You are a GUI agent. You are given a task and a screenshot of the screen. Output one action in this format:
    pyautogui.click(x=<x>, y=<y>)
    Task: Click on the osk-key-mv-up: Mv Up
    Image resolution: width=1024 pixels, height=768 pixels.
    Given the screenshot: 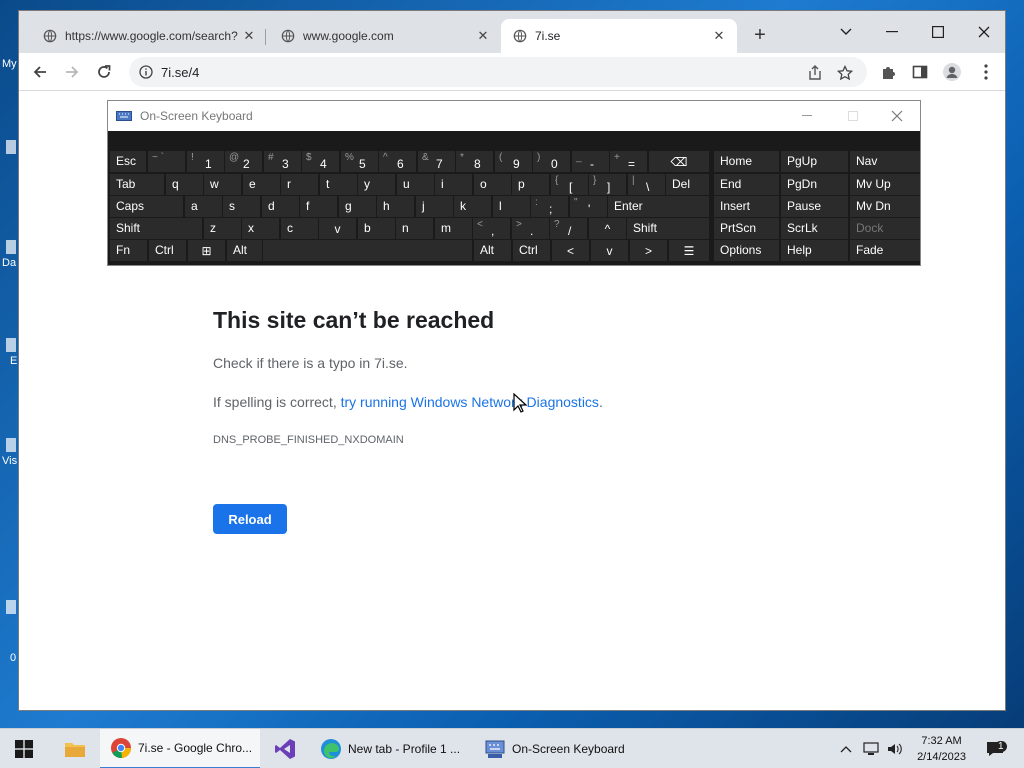 What is the action you would take?
    pyautogui.click(x=885, y=184)
    